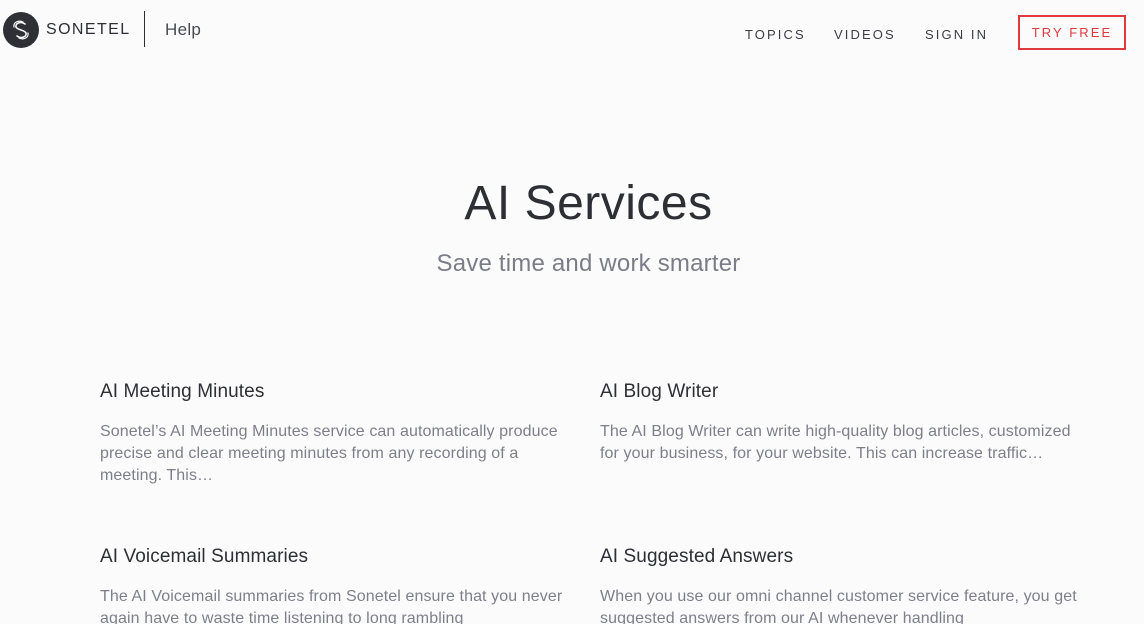 The height and width of the screenshot is (624, 1144). What do you see at coordinates (659, 391) in the screenshot?
I see `article-title: AI Blog Writer` at bounding box center [659, 391].